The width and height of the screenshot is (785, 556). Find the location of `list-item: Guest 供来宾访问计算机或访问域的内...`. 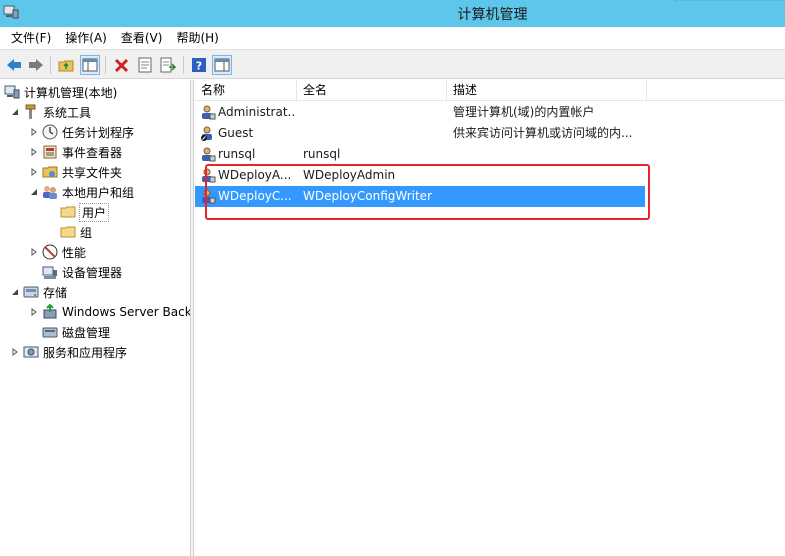

list-item: Guest 供来宾访问计算机或访问域的内... is located at coordinates (420, 133).